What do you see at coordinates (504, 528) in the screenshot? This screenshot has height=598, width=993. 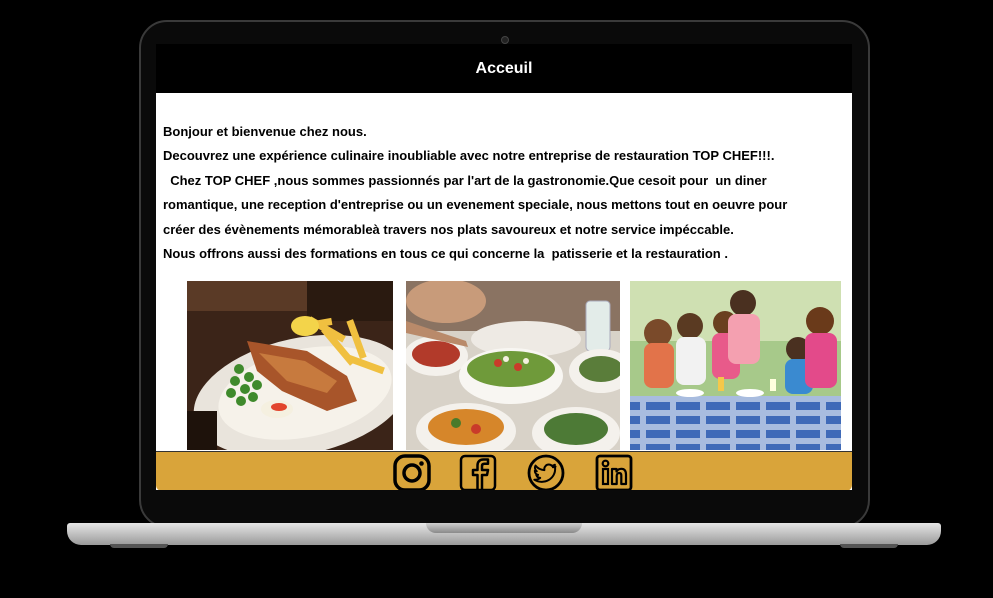 I see `laptop-notch` at bounding box center [504, 528].